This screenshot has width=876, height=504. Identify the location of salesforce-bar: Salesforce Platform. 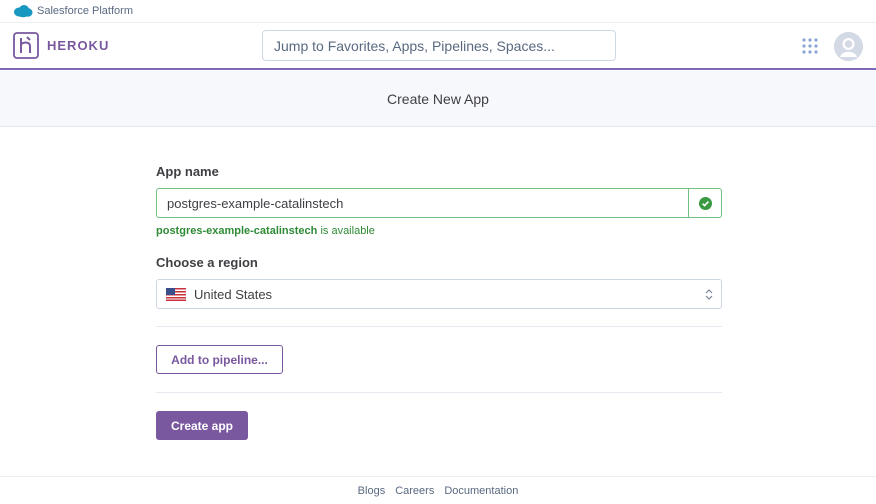
(438, 11).